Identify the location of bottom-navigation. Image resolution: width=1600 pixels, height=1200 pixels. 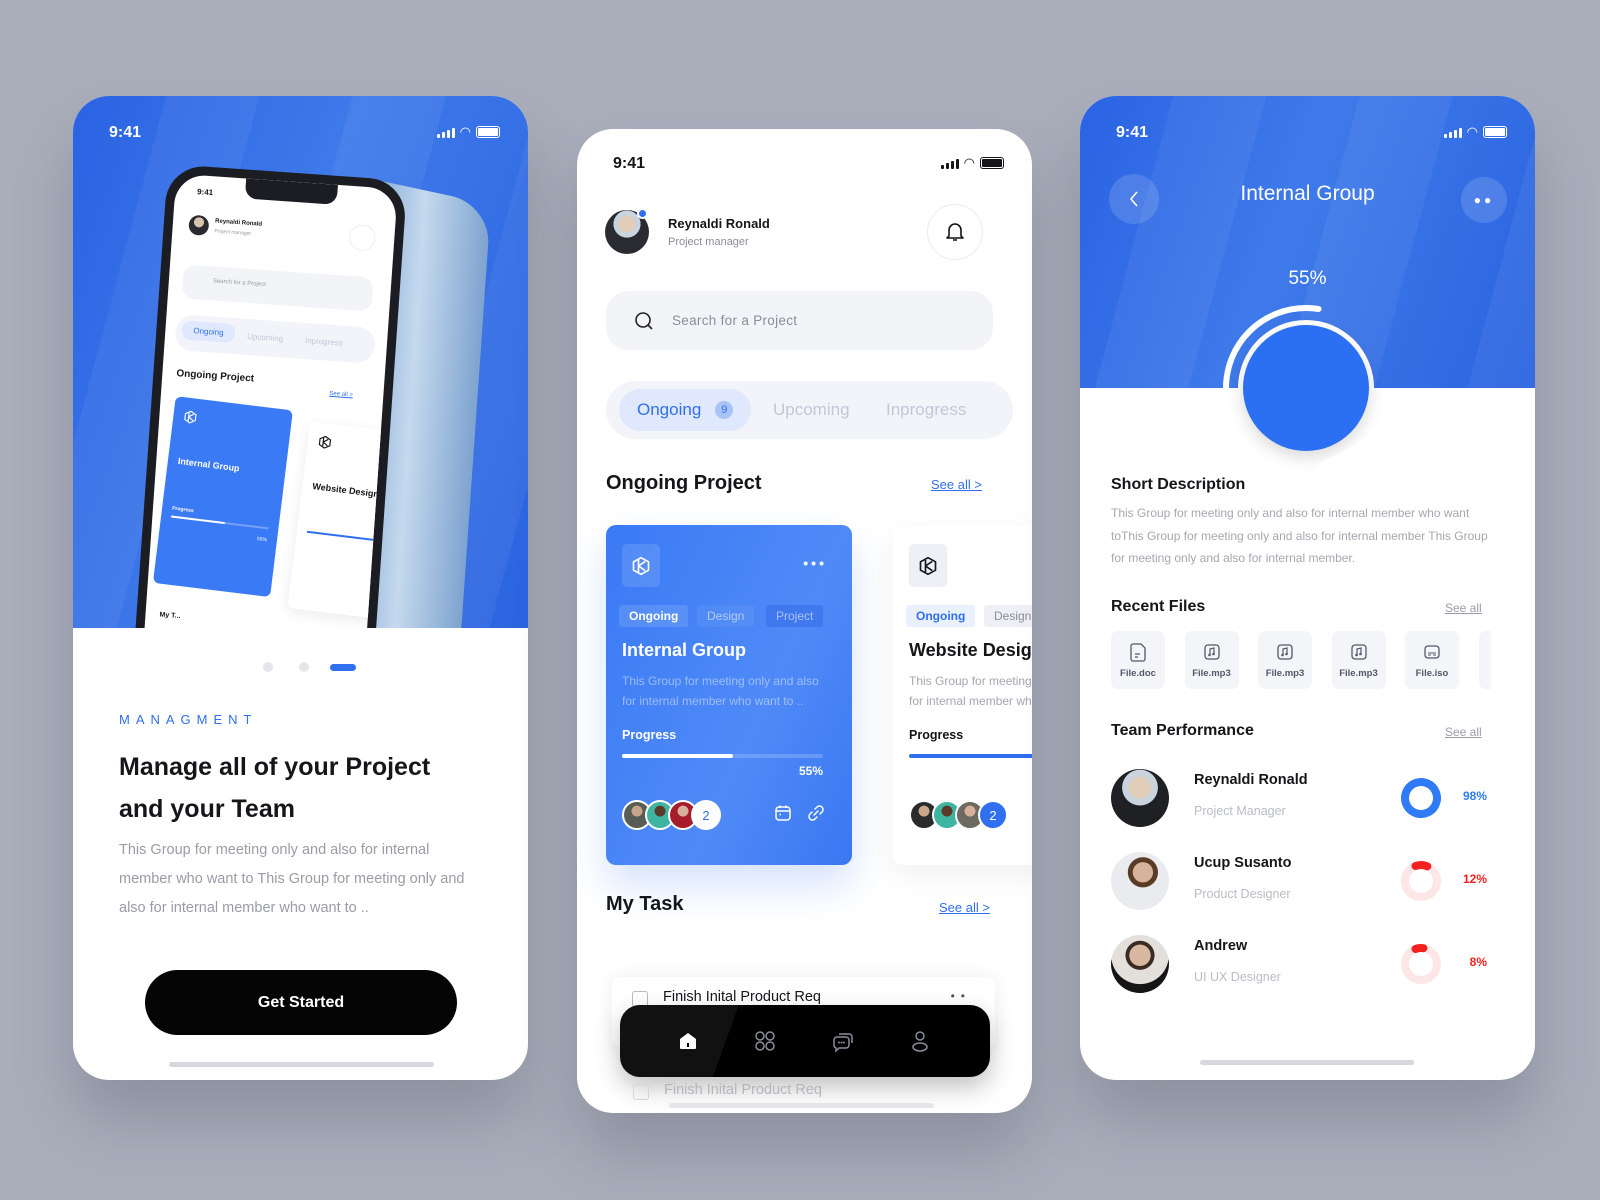
(805, 1041).